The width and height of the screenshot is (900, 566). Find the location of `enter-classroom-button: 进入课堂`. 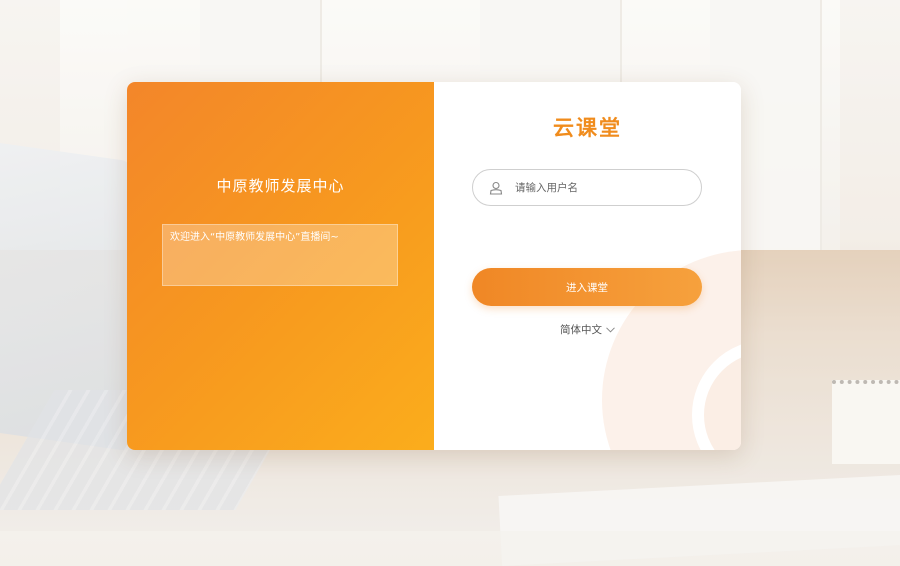

enter-classroom-button: 进入课堂 is located at coordinates (587, 287).